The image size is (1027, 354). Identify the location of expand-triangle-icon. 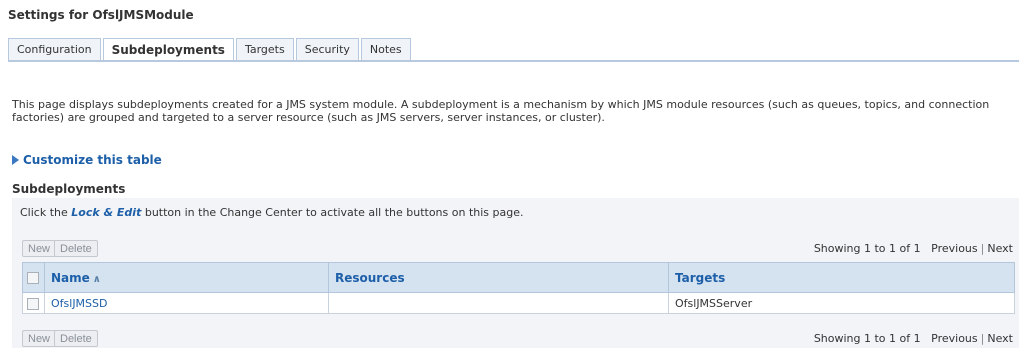
(15, 160).